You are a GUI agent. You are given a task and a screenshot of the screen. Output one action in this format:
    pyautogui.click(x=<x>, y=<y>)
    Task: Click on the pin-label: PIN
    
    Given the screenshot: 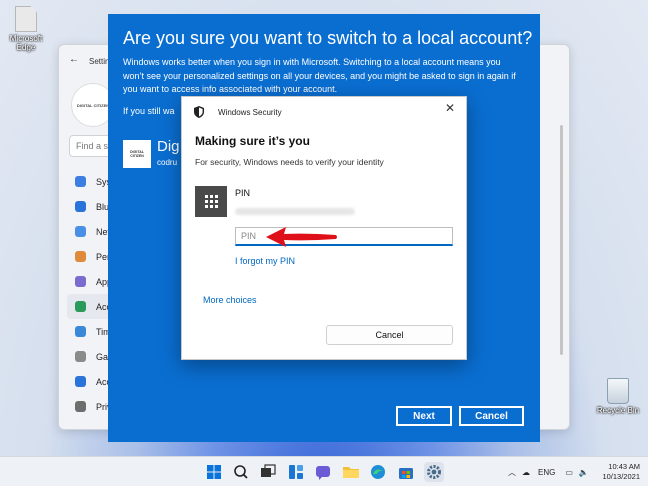 What is the action you would take?
    pyautogui.click(x=243, y=193)
    